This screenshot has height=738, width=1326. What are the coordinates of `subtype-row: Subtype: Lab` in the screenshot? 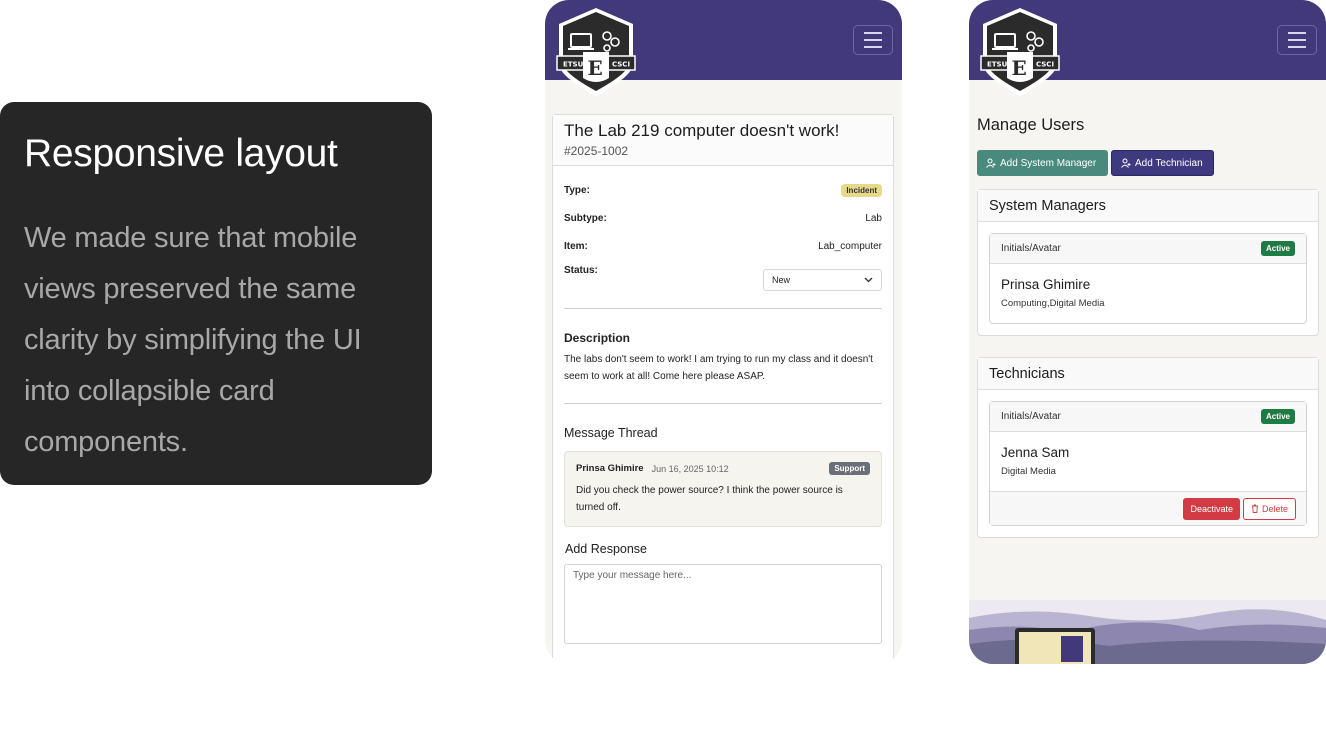 It's located at (723, 218).